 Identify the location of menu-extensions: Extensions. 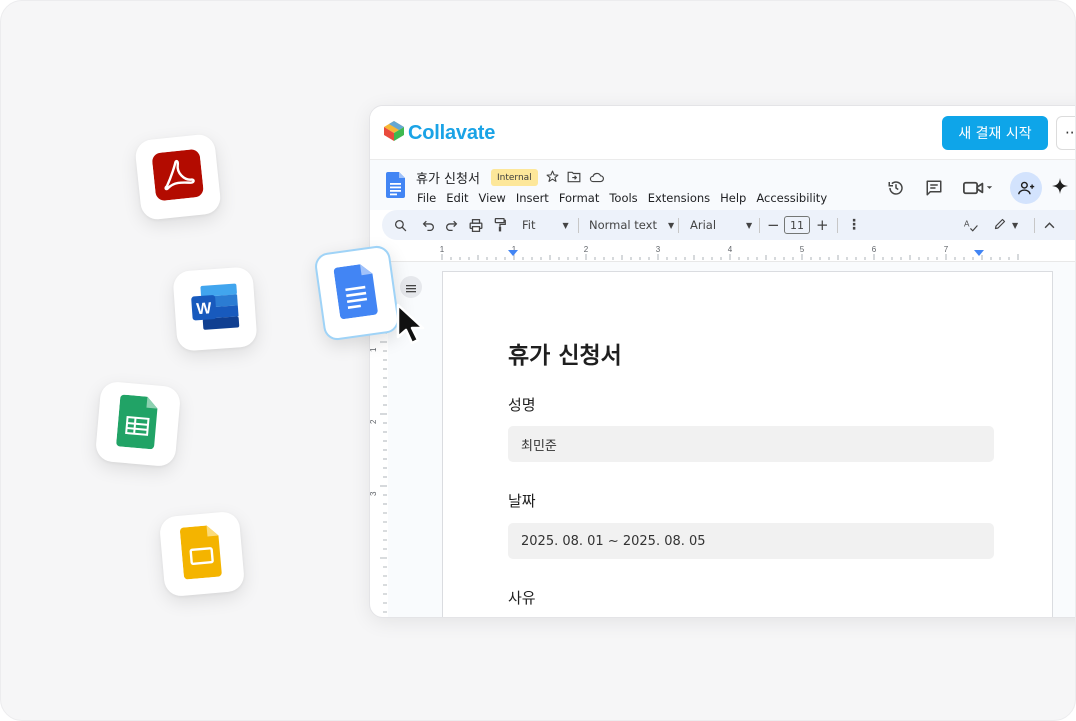
(679, 198).